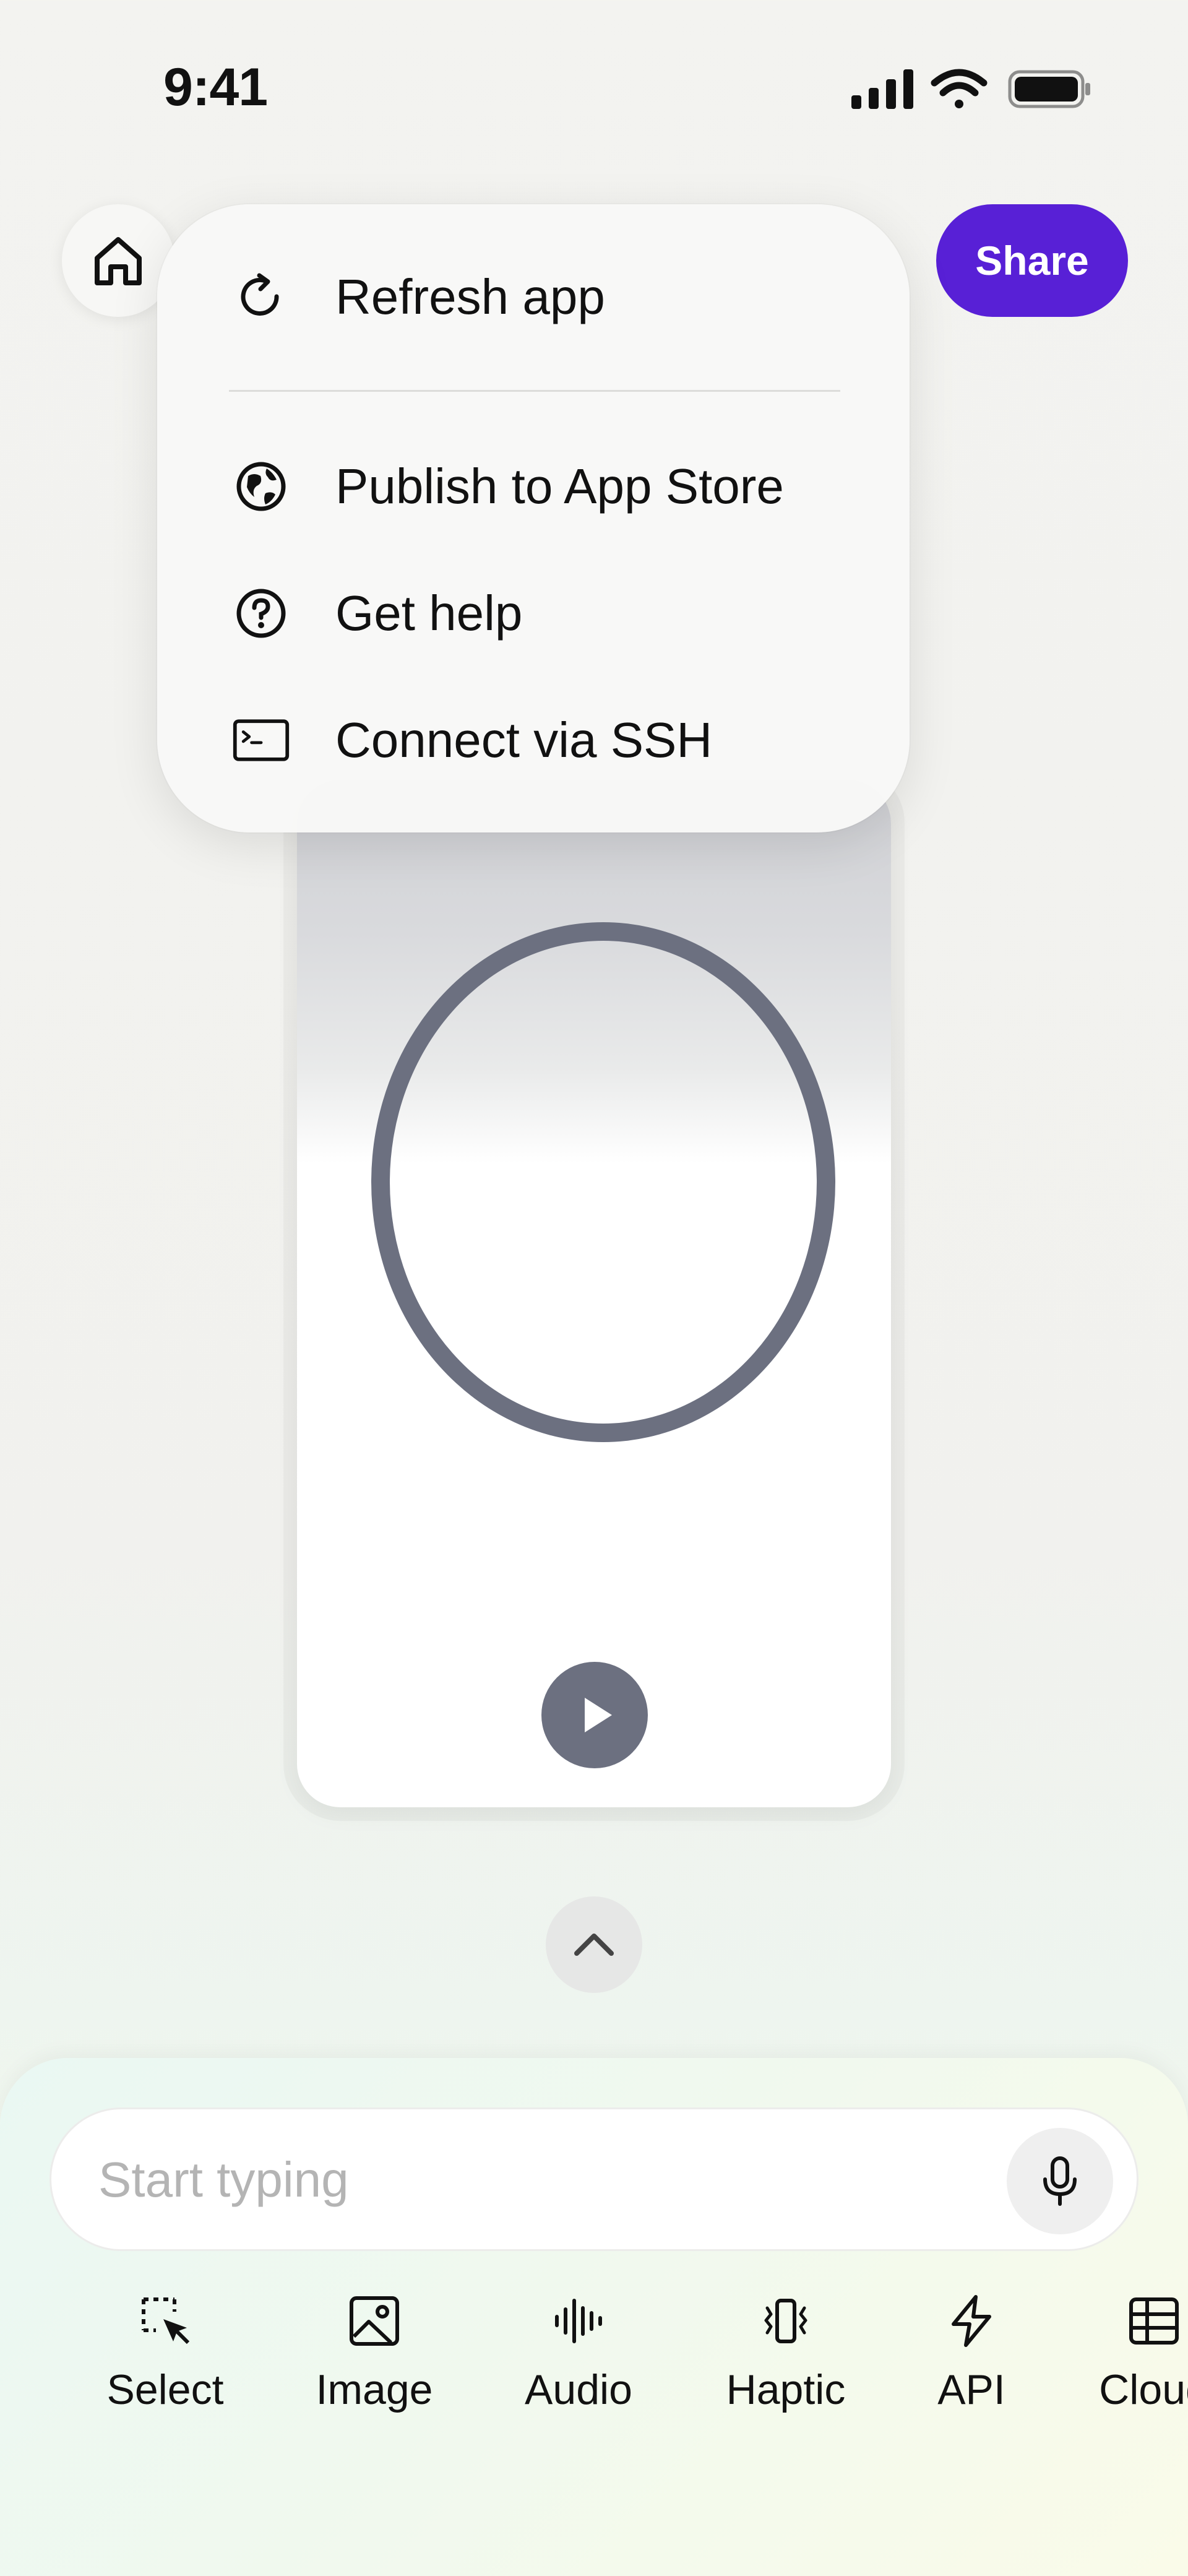  I want to click on tool-label: API, so click(971, 2389).